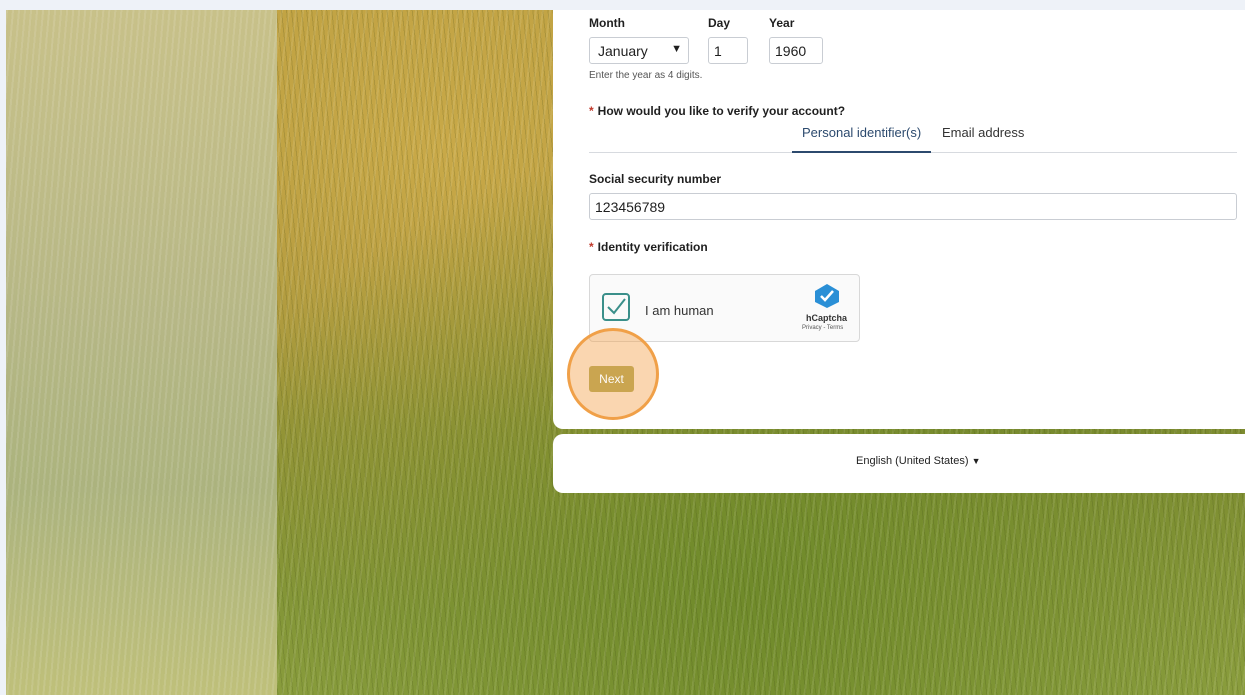  What do you see at coordinates (646, 75) in the screenshot?
I see `year-hint: Enter the year as 4 digits.` at bounding box center [646, 75].